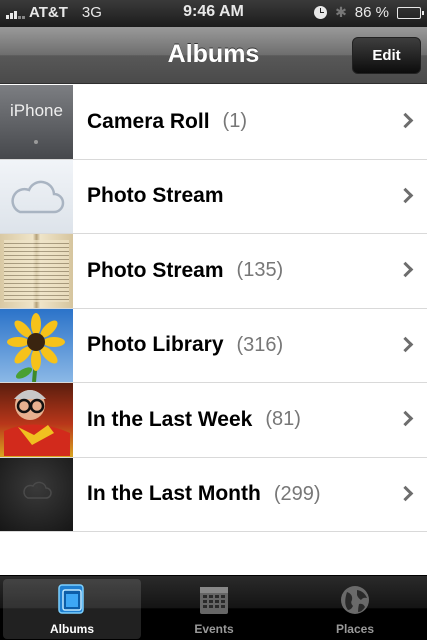  Describe the element at coordinates (36, 142) in the screenshot. I see `thumbnail-dot` at that location.